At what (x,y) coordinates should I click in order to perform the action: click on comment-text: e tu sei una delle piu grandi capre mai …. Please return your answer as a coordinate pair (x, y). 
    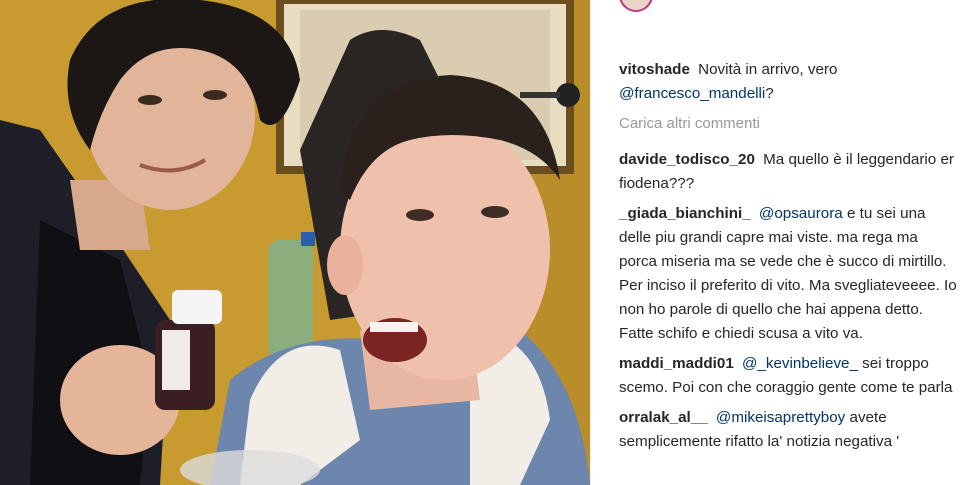
    Looking at the image, I should click on (788, 273).